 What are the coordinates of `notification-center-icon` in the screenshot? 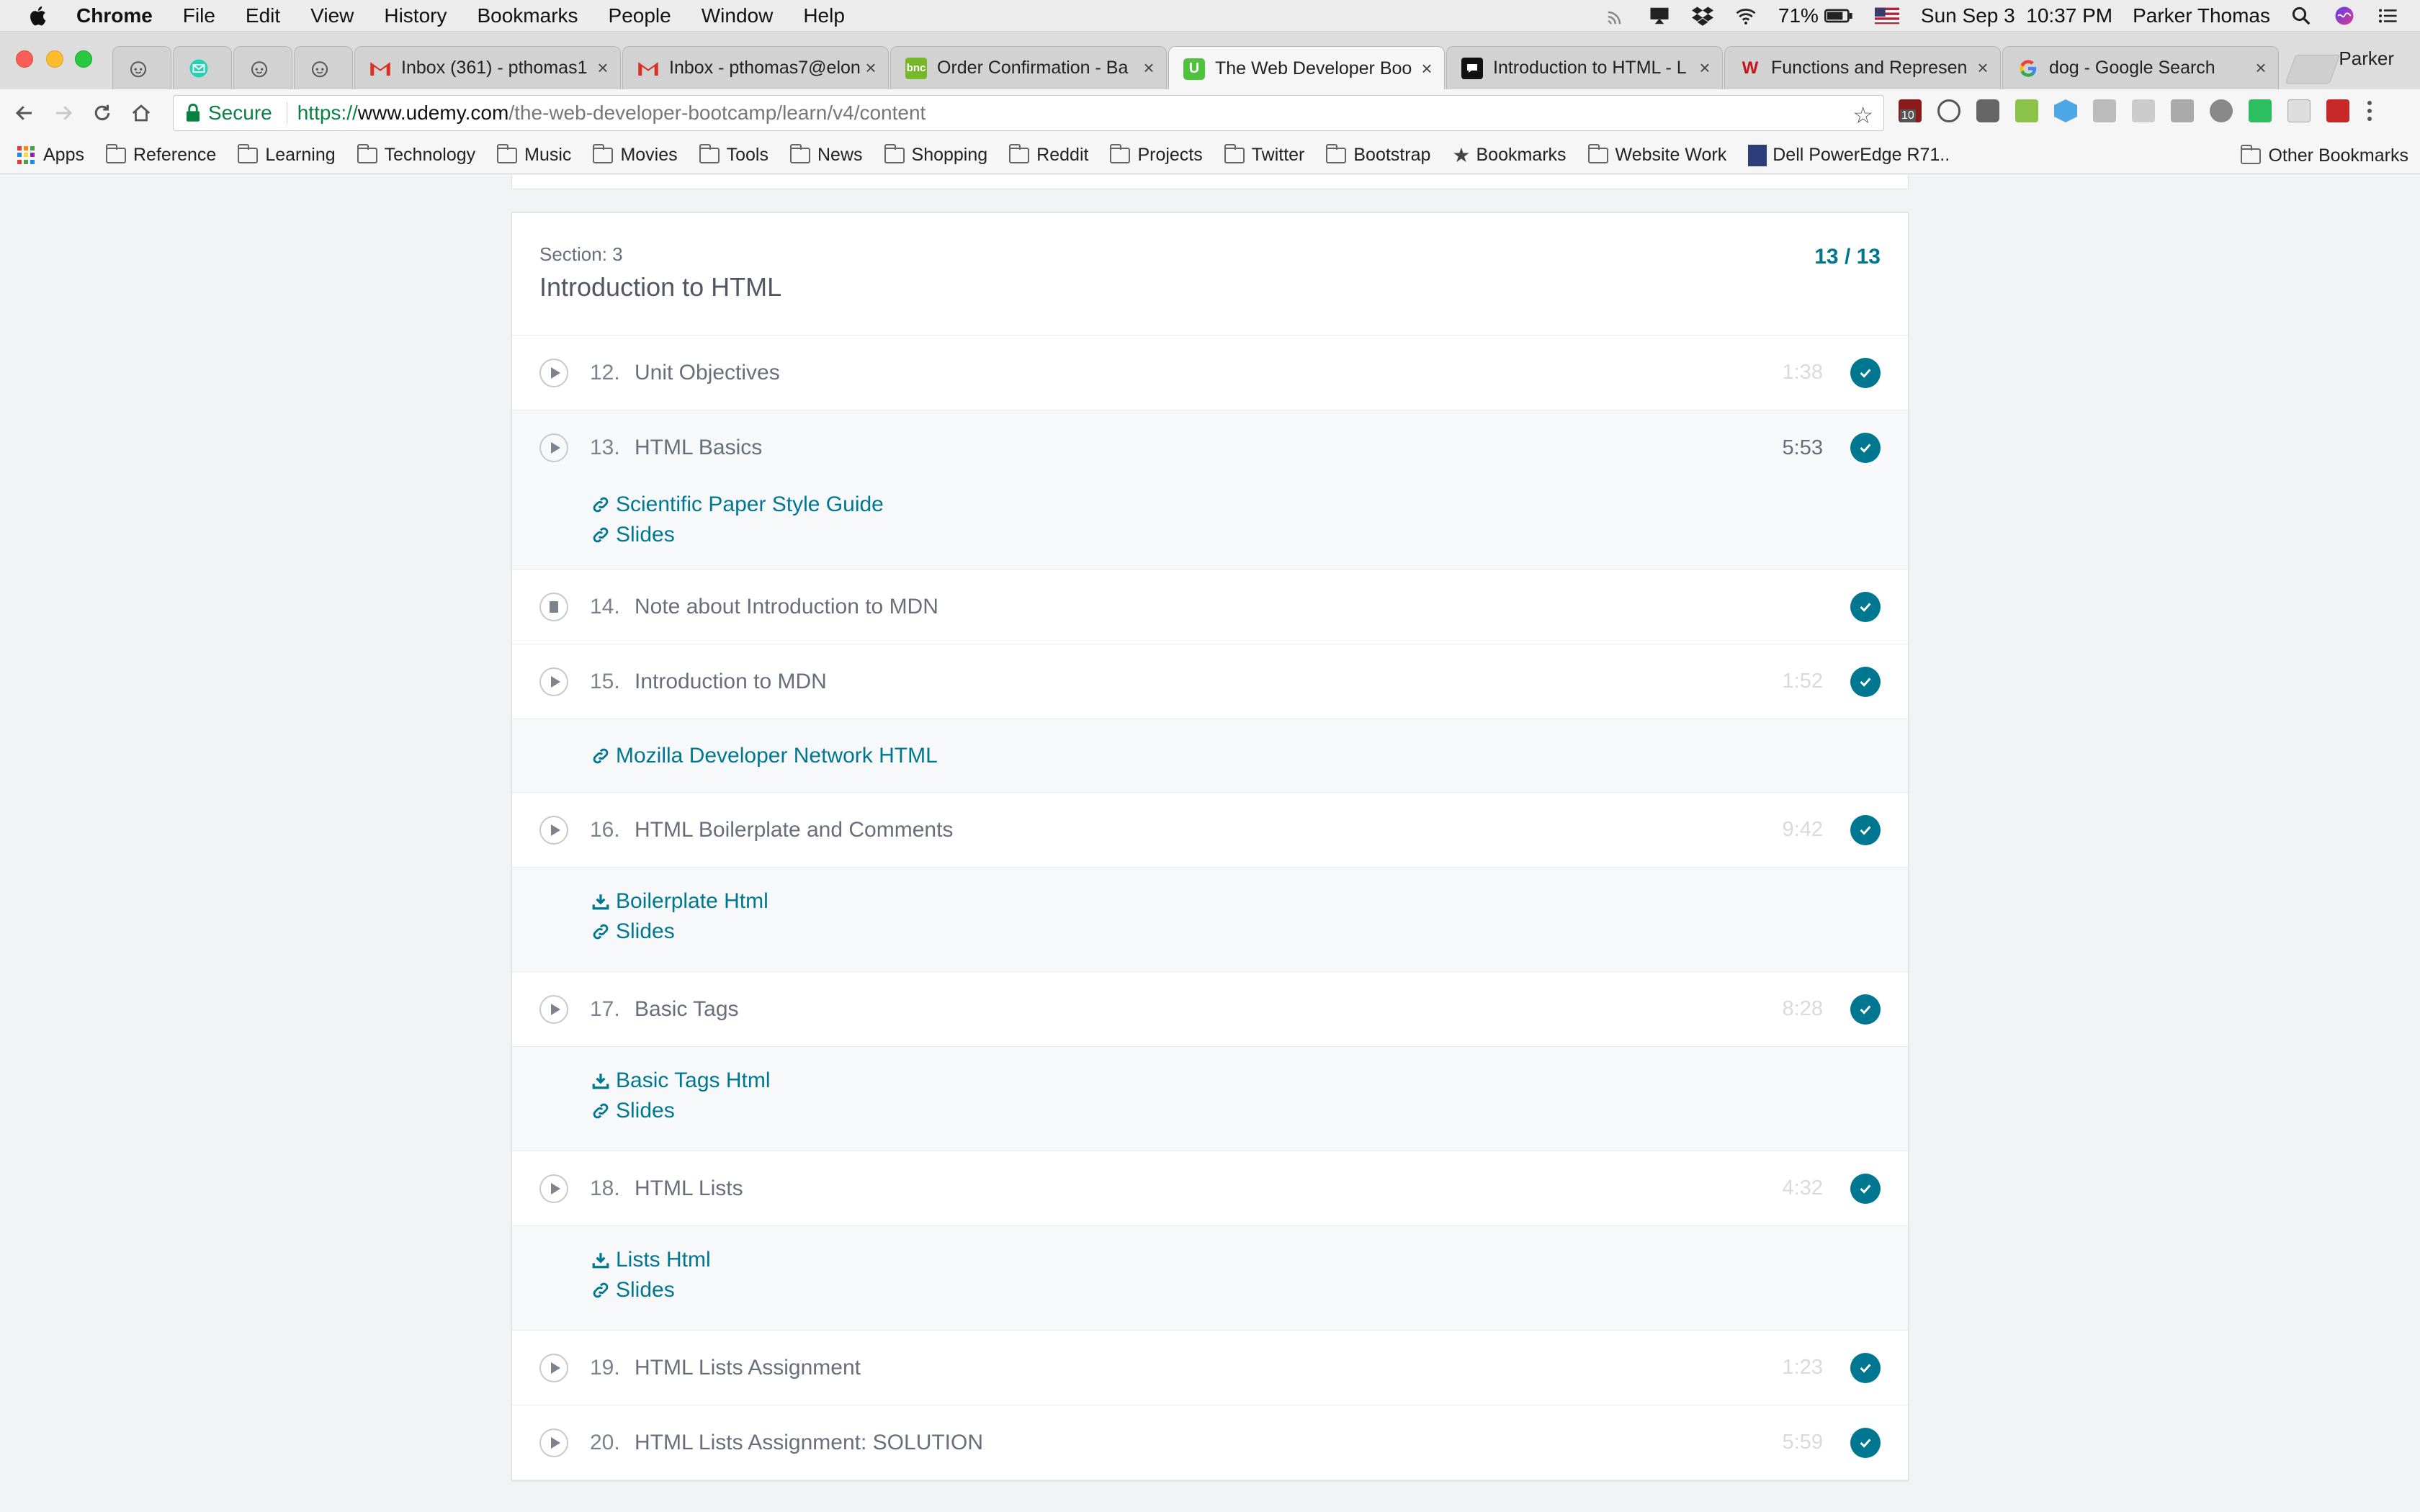 It's located at (2387, 16).